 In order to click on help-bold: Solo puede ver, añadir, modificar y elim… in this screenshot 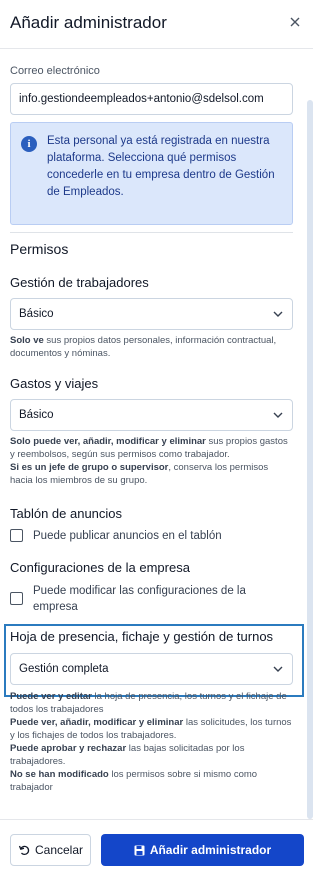, I will do `click(108, 441)`.